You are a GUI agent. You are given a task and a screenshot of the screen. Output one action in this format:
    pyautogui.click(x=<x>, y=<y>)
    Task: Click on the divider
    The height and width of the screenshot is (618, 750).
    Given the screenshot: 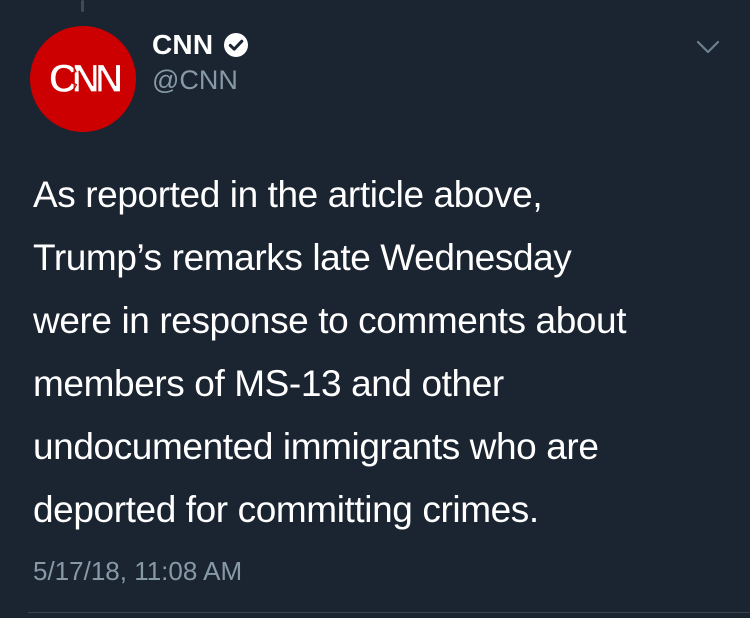 What is the action you would take?
    pyautogui.click(x=389, y=612)
    